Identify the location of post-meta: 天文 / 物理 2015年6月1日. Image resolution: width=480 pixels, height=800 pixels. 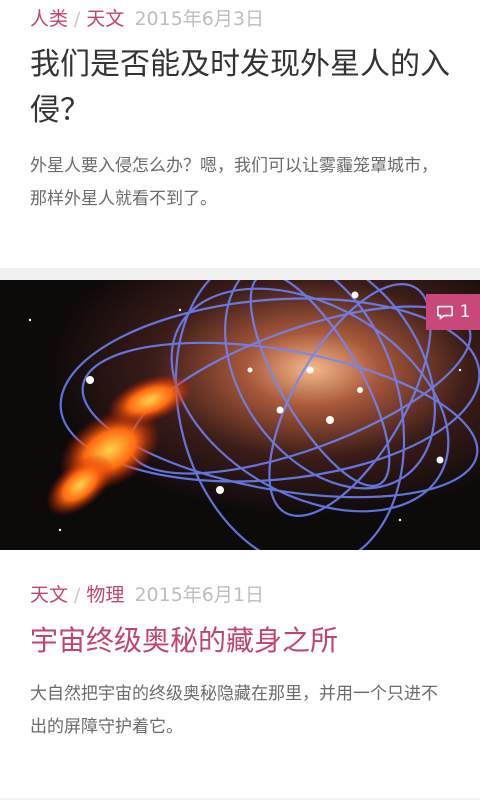
(147, 593).